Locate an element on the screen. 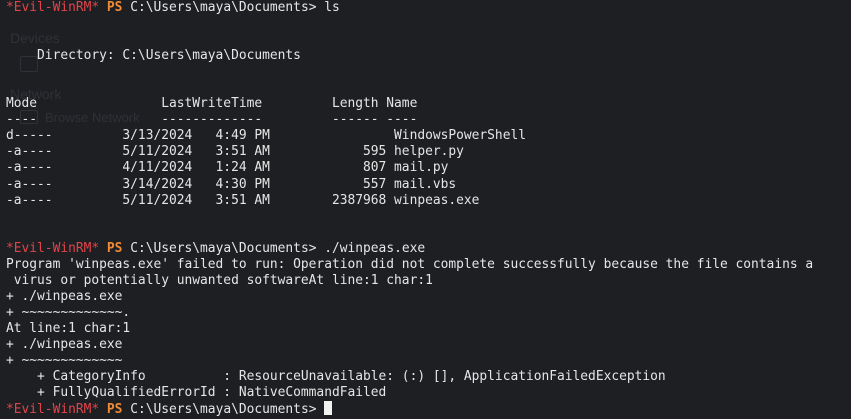  listing-row: -a---- 3/14/2024 4:30 PM 557 mail.vbs is located at coordinates (231, 184).